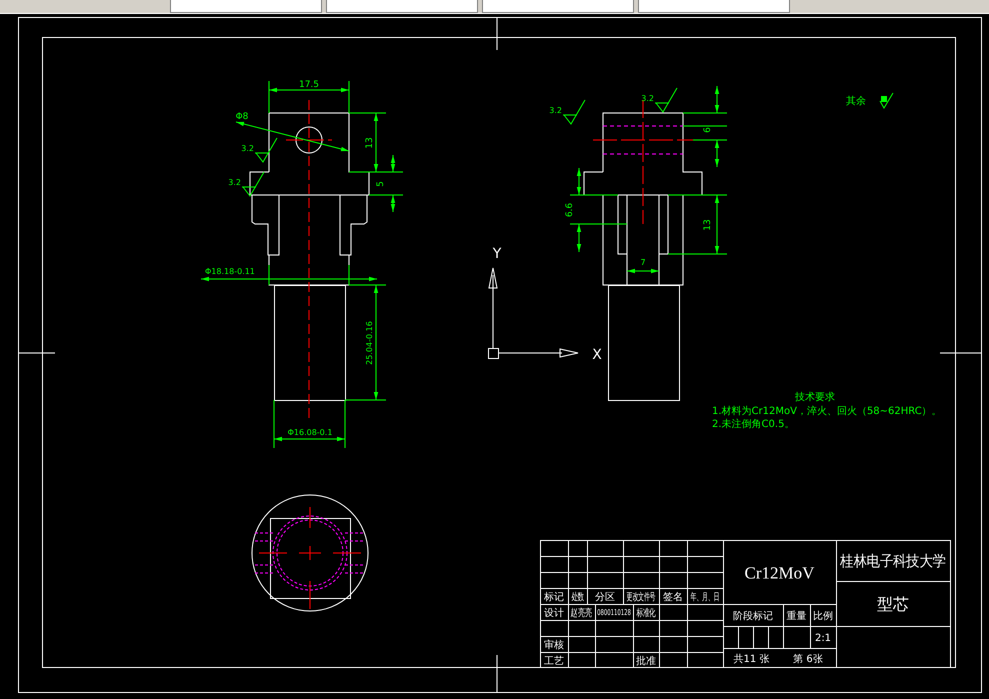 The width and height of the screenshot is (989, 699). What do you see at coordinates (230, 271) in the screenshot?
I see `dimension-text: Φ18.18-0.11` at bounding box center [230, 271].